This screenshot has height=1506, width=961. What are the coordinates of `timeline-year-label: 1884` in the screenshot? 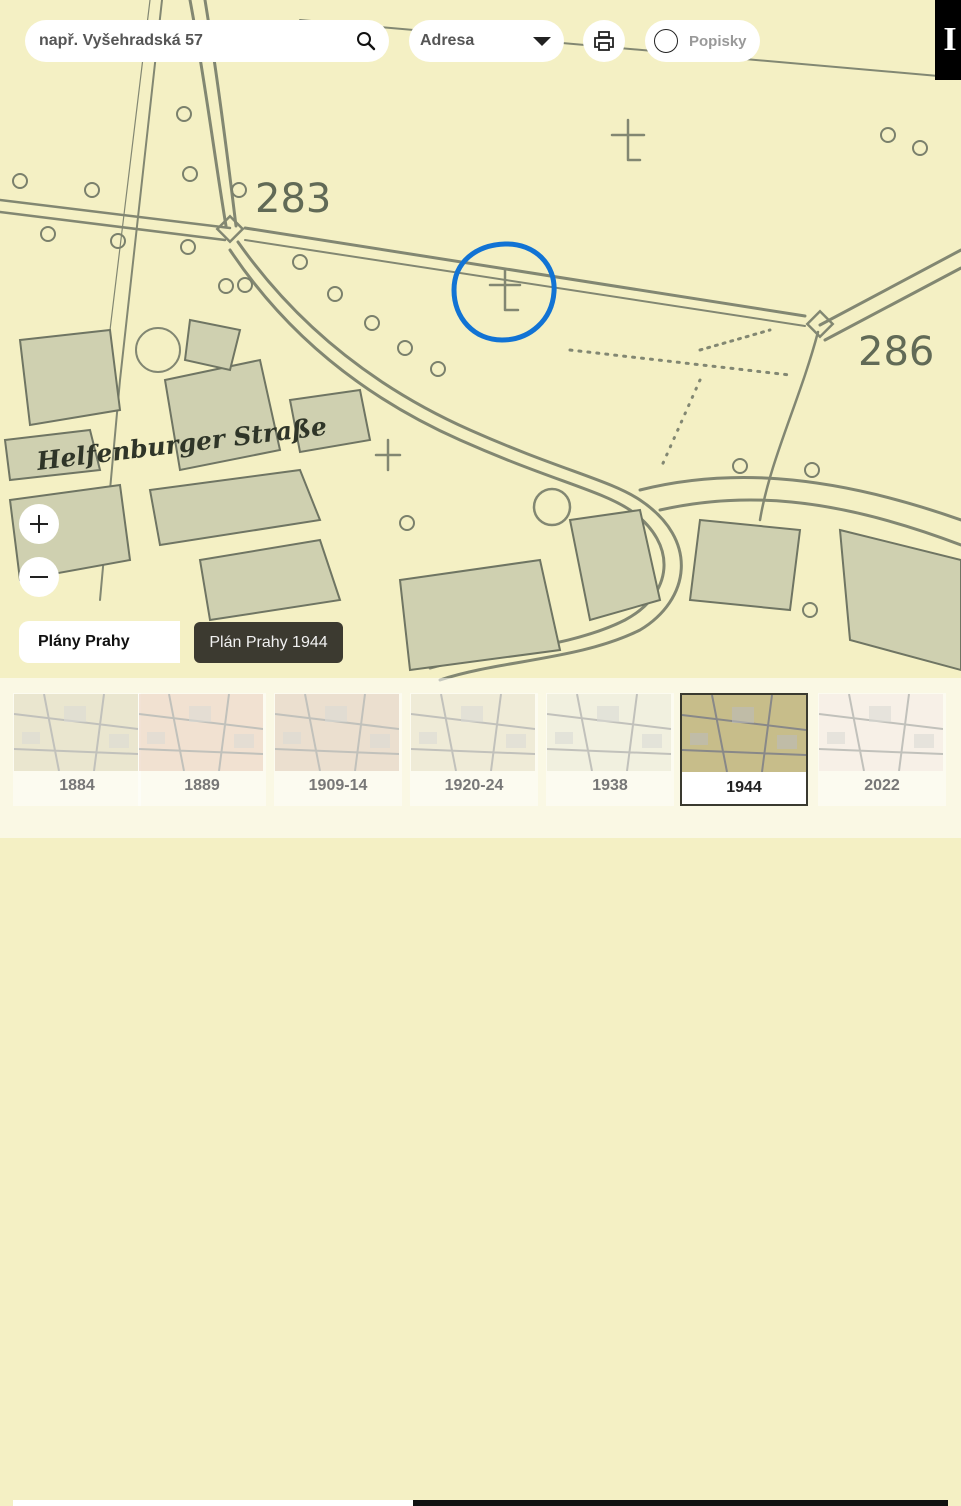 It's located at (77, 785).